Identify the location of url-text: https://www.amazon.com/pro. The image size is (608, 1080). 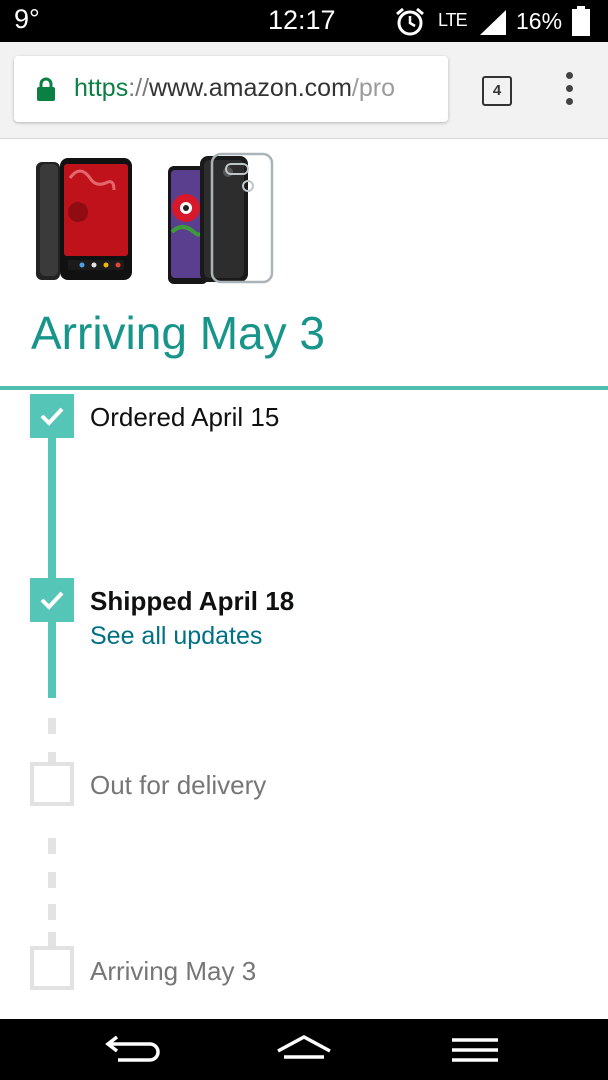
(234, 88).